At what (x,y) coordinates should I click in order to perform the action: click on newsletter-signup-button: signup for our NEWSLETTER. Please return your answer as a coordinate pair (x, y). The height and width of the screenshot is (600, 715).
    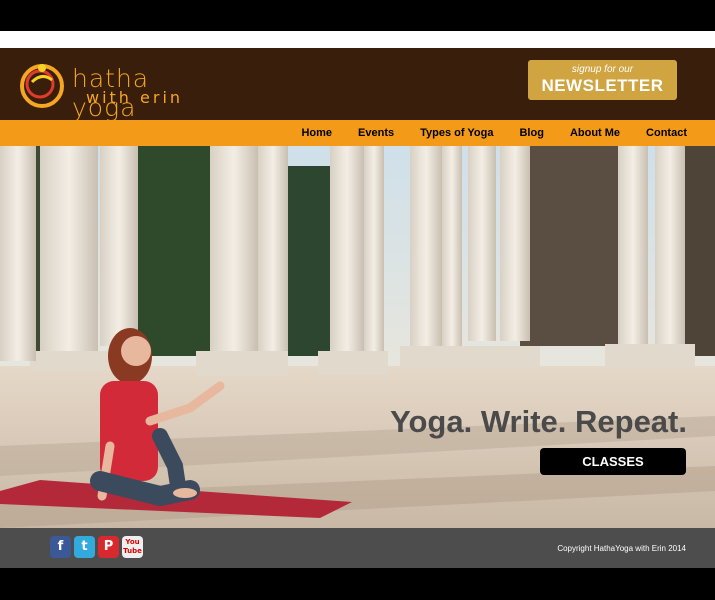
    Looking at the image, I should click on (602, 80).